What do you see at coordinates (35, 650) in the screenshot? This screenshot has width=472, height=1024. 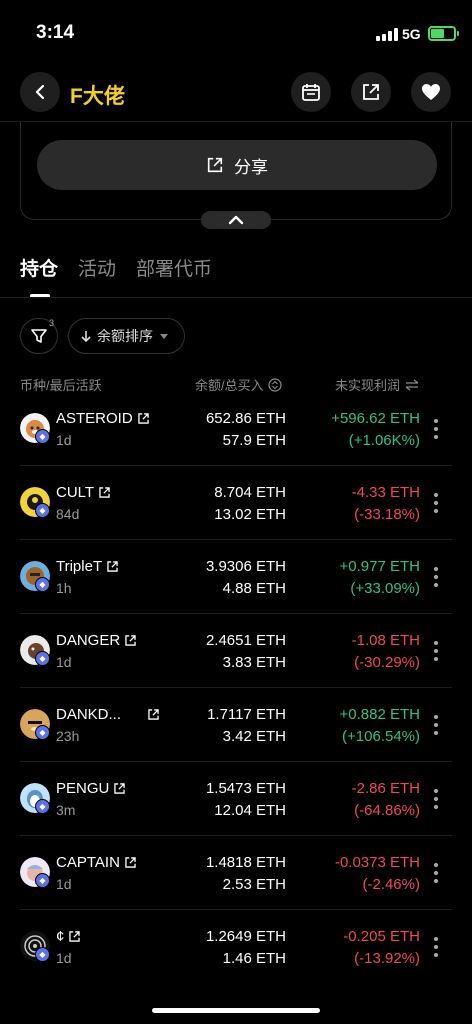 I see `danger-icon: ◆` at bounding box center [35, 650].